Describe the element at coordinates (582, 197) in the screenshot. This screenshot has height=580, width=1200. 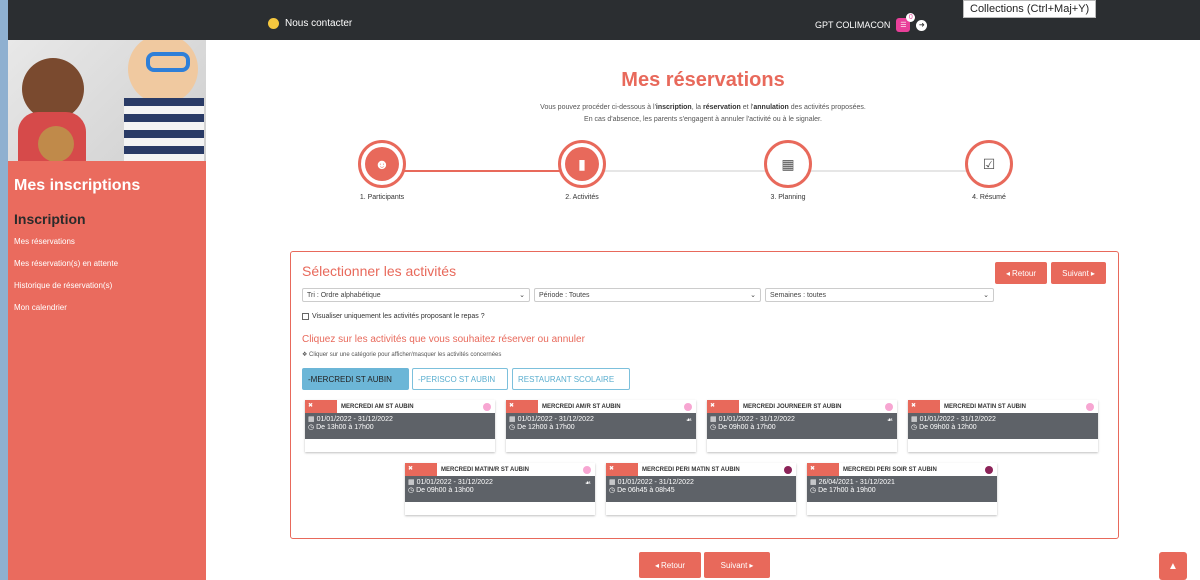
I see `step-label: 2. Activités` at that location.